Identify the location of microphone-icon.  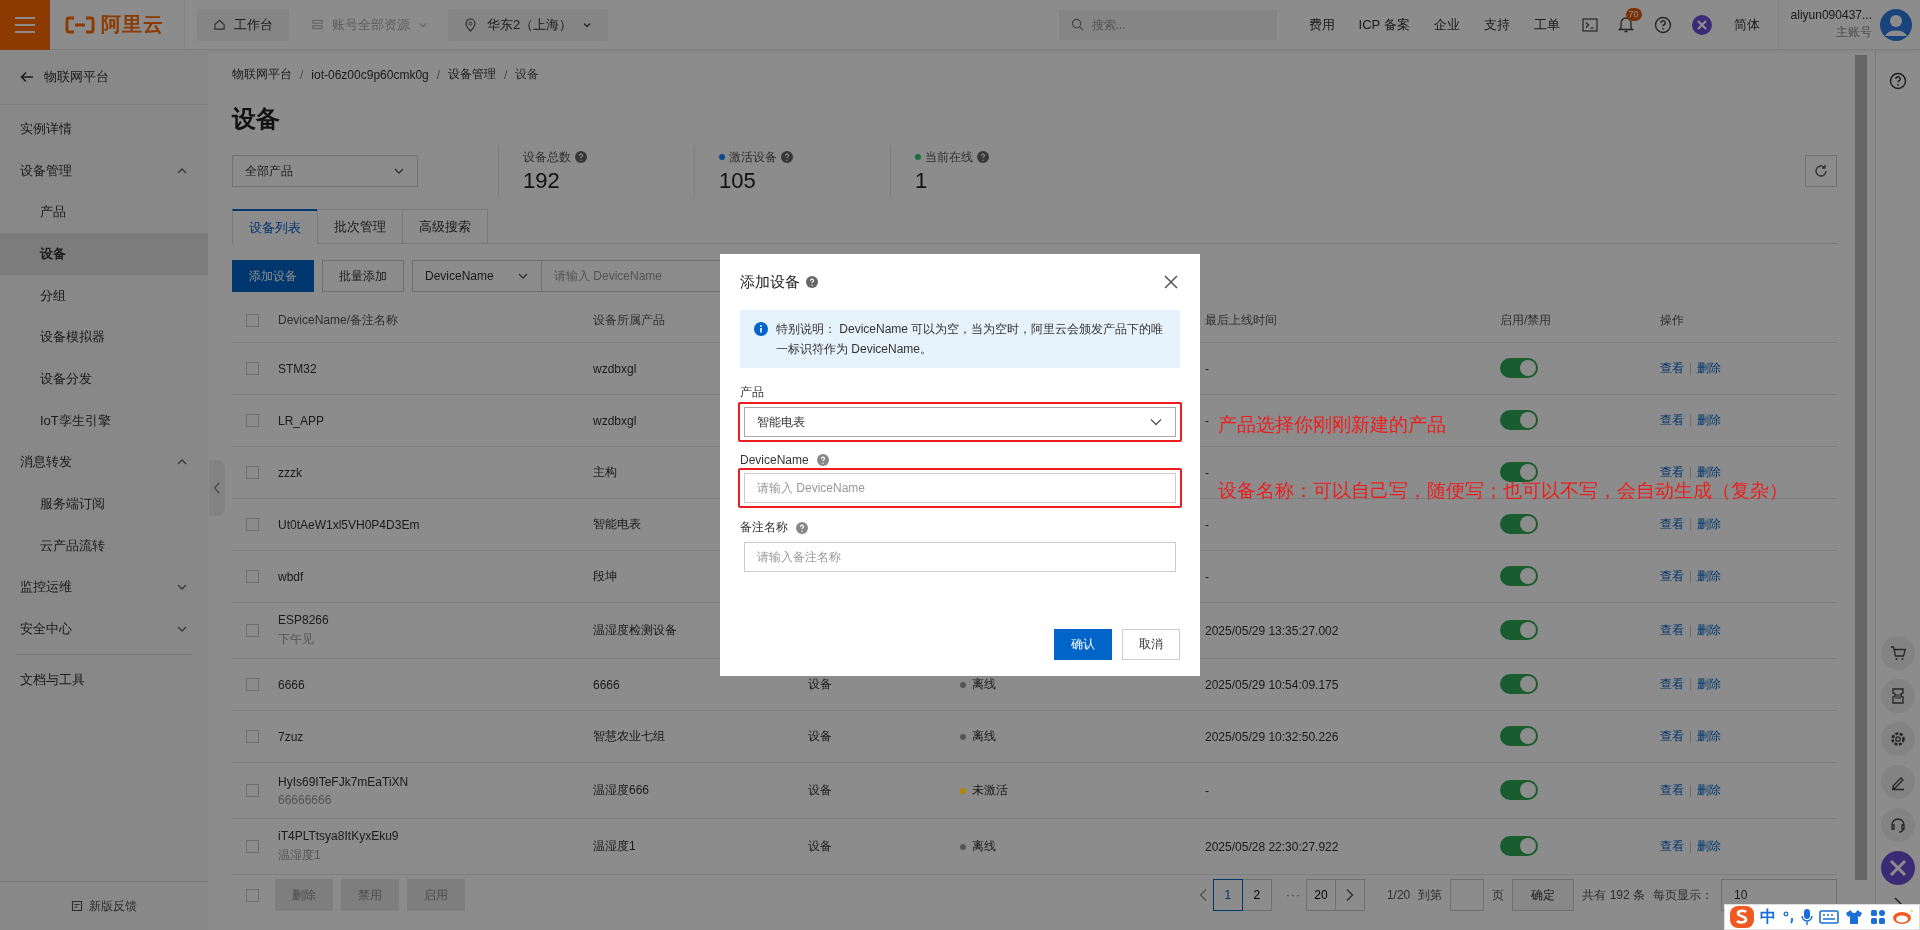
(1806, 917).